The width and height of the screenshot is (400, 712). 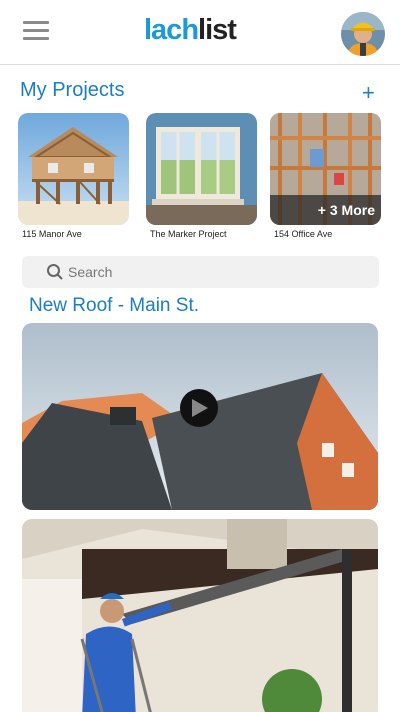 I want to click on project-card: 115 Manor Ave, so click(x=73, y=176).